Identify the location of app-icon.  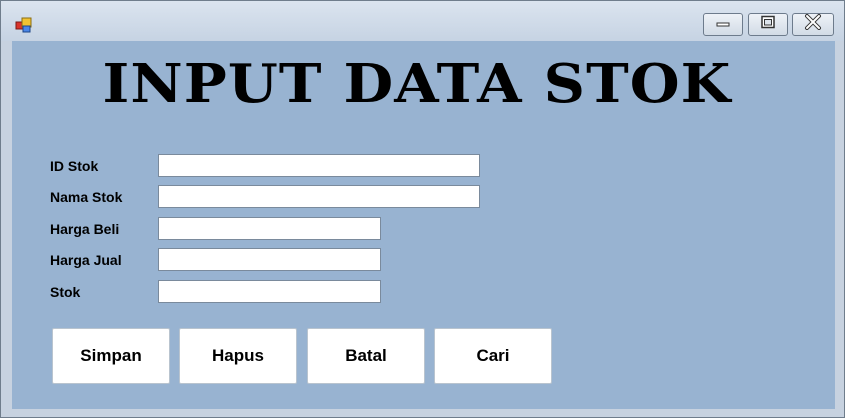
(24, 25).